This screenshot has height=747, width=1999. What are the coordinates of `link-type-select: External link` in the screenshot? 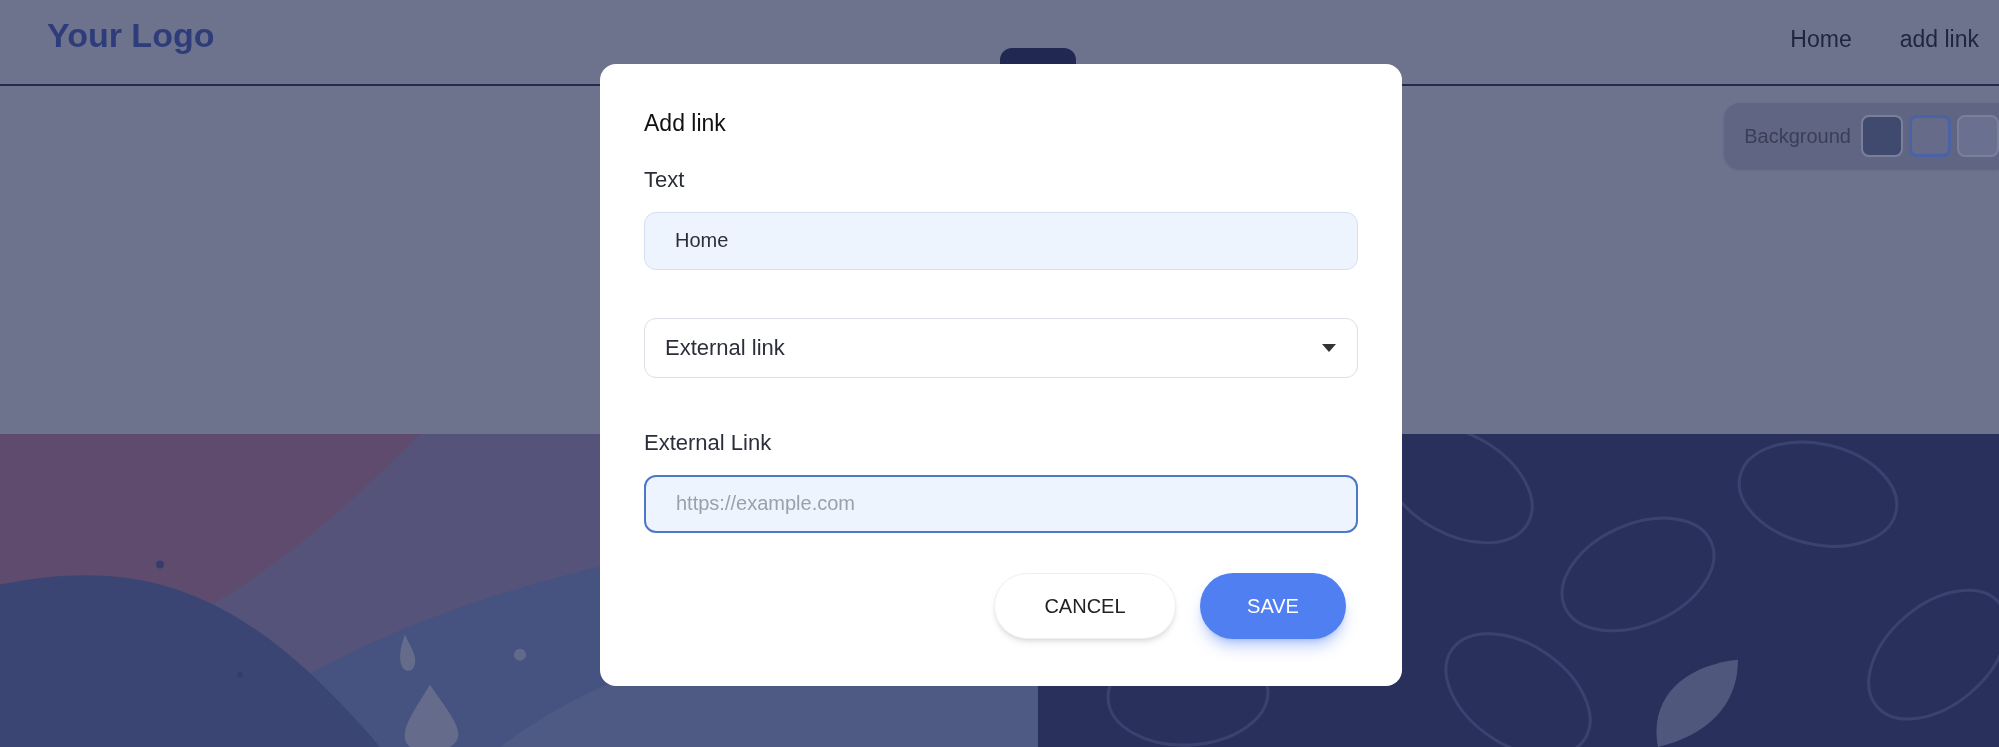 It's located at (1001, 347).